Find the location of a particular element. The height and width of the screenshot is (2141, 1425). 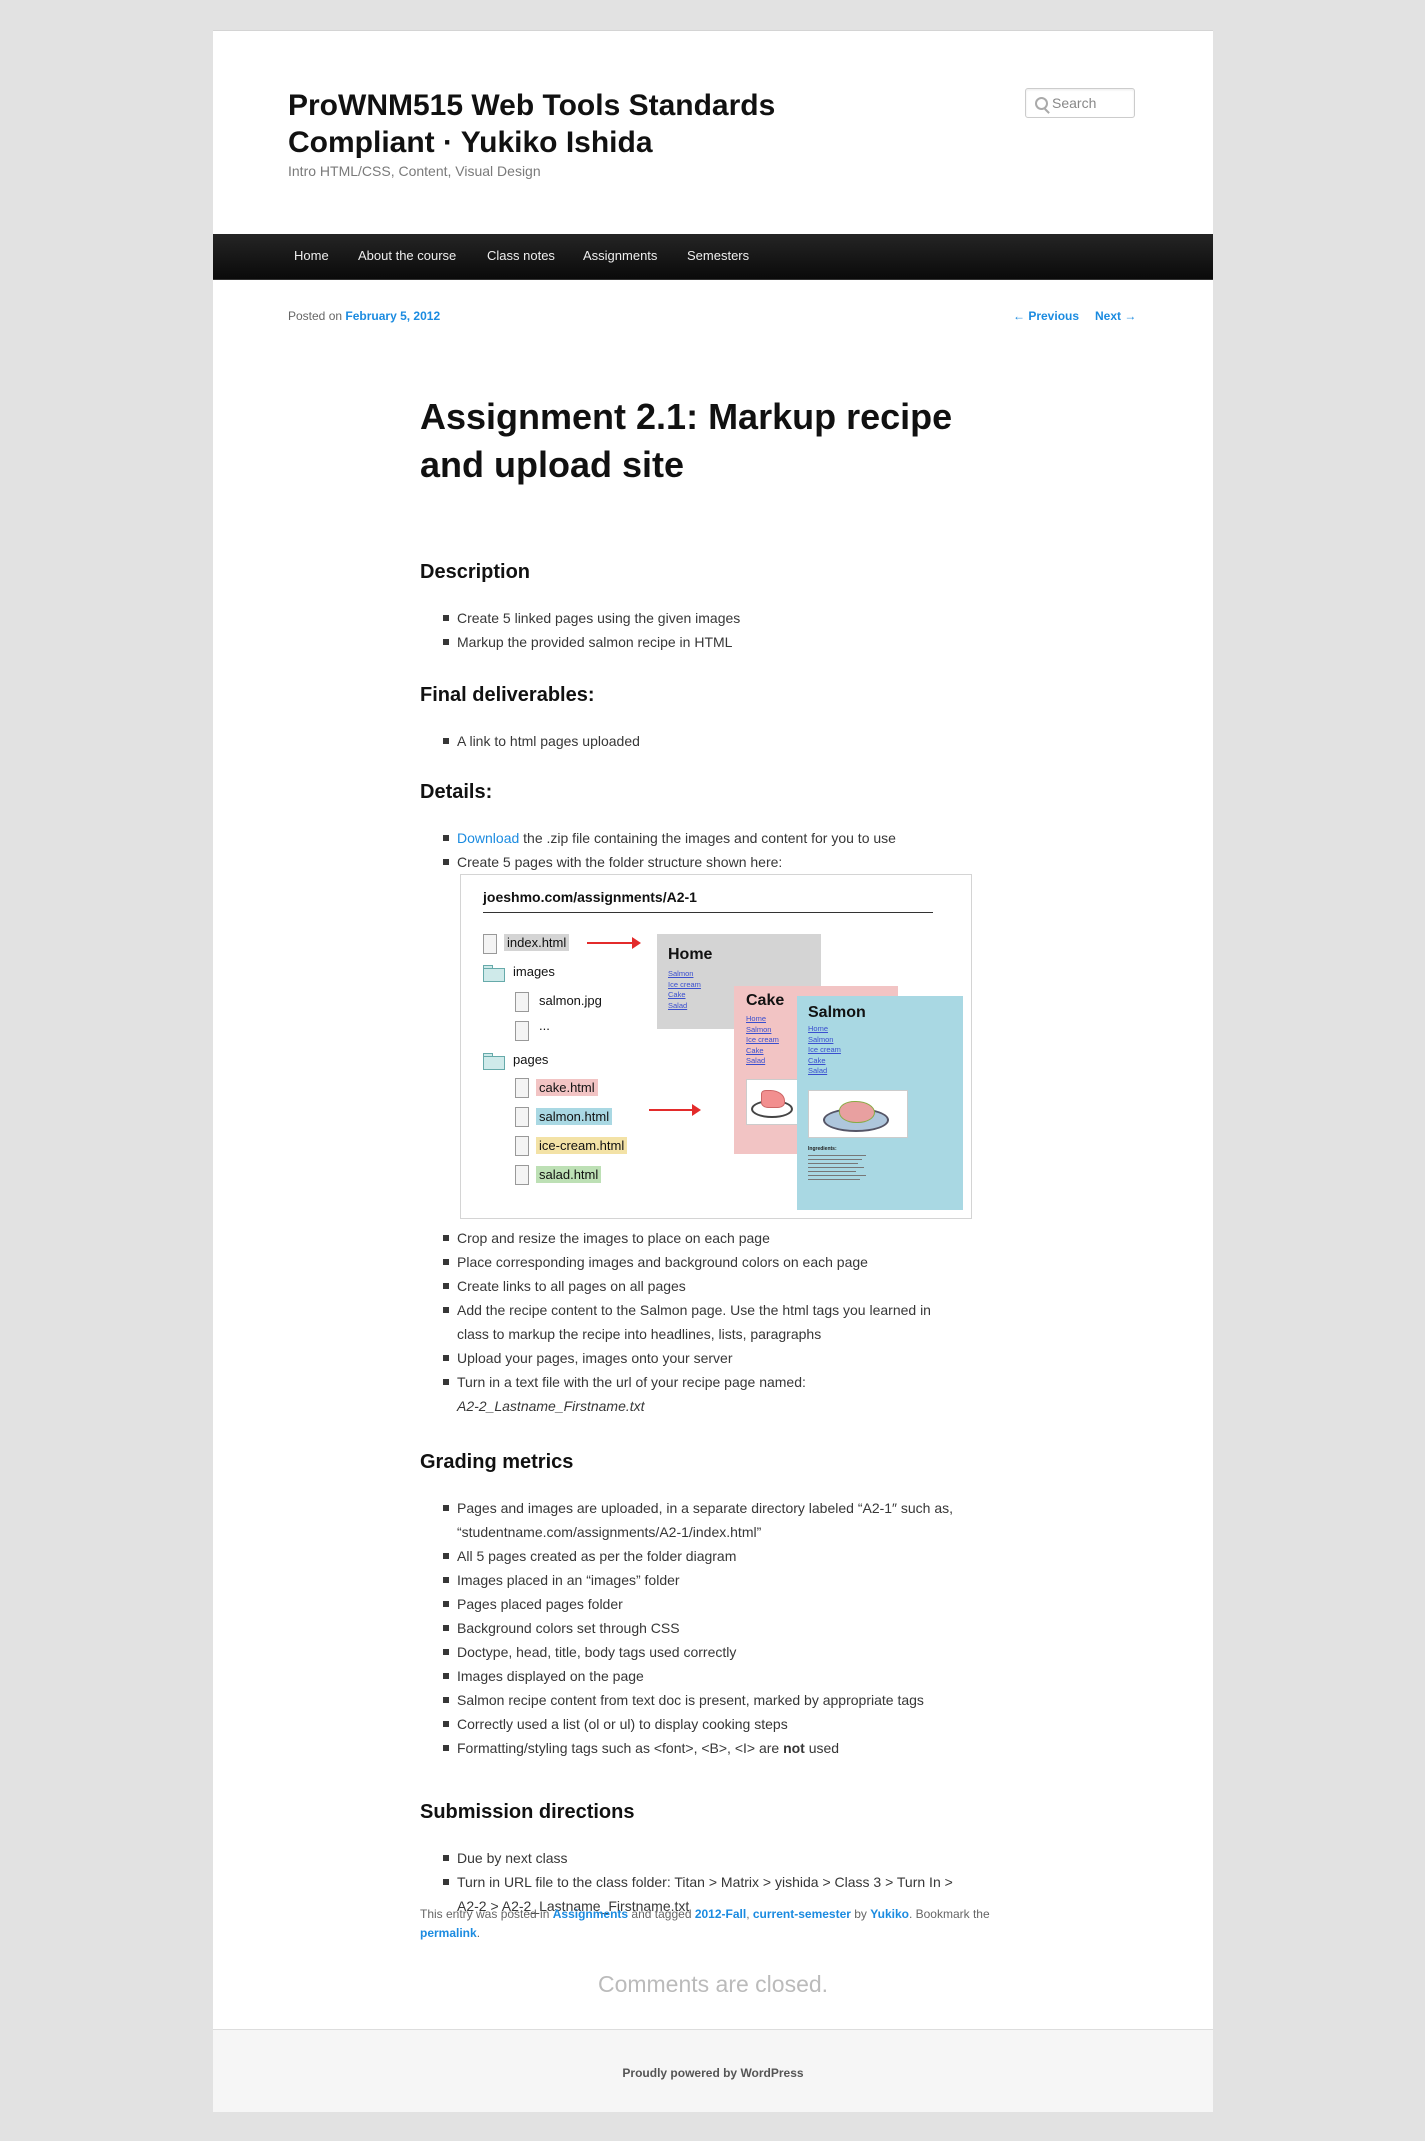

nav-item-assignments: Assignments is located at coordinates (620, 255).